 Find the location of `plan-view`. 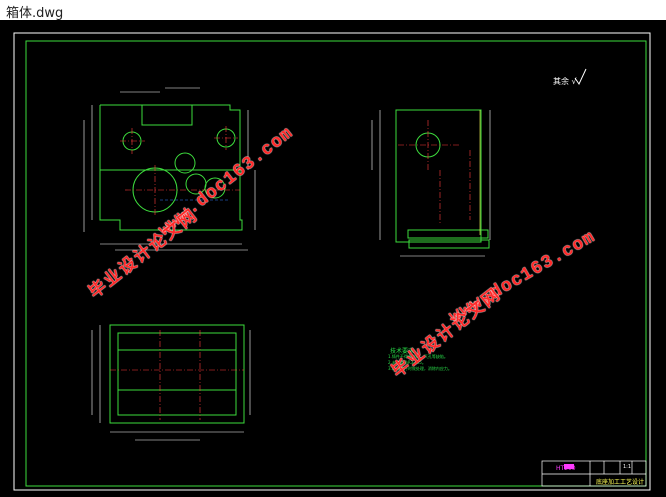

plan-view is located at coordinates (177, 374).